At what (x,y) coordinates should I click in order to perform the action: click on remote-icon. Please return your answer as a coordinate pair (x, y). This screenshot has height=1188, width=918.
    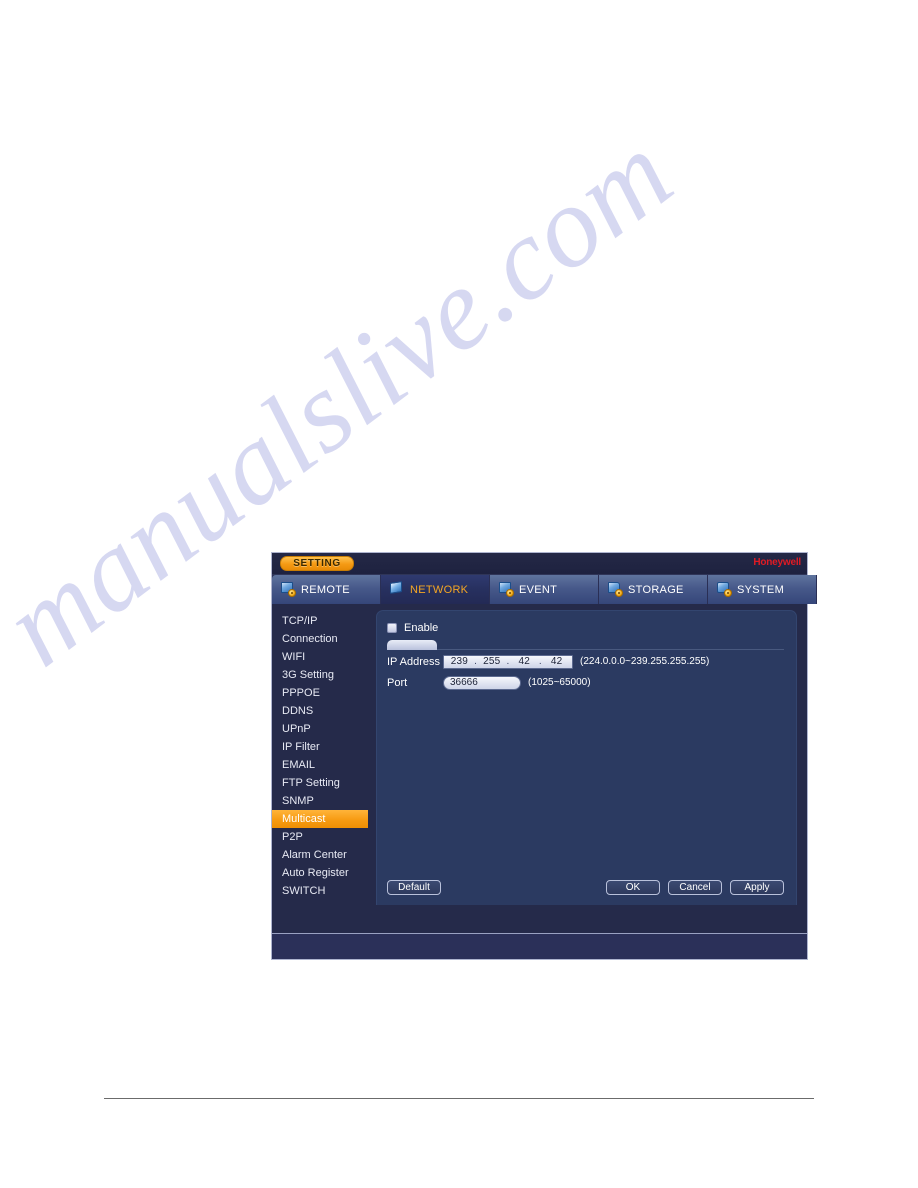
    Looking at the image, I should click on (288, 589).